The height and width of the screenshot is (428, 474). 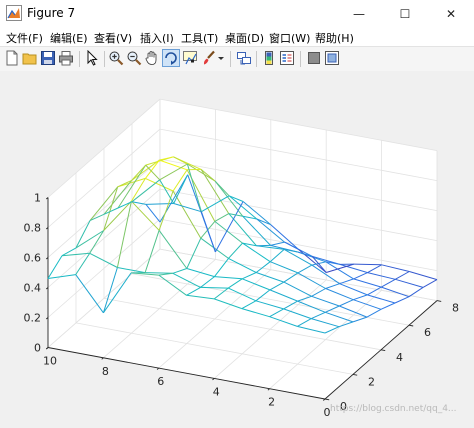 What do you see at coordinates (455, 308) in the screenshot?
I see `y-tick-label: 8` at bounding box center [455, 308].